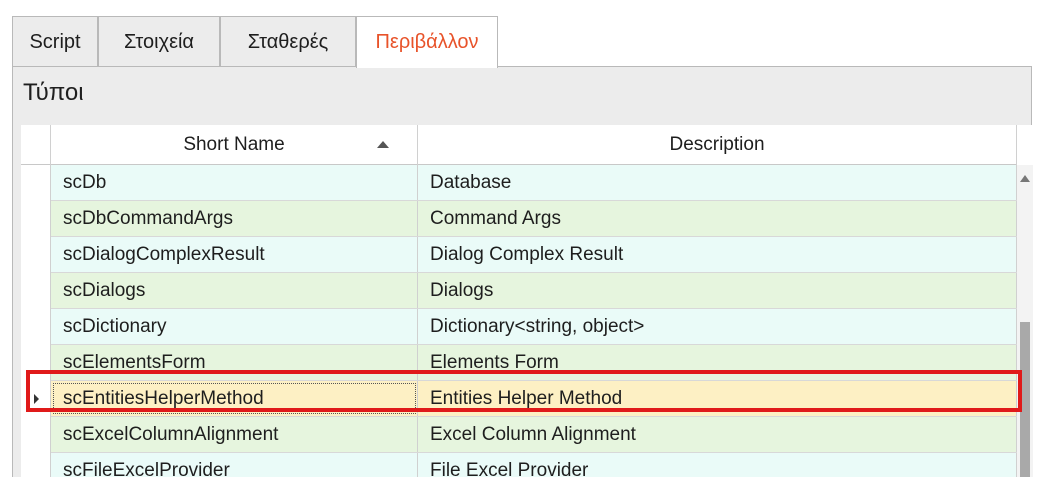 Image resolution: width=1041 pixels, height=477 pixels. I want to click on cell-description: Database, so click(717, 182).